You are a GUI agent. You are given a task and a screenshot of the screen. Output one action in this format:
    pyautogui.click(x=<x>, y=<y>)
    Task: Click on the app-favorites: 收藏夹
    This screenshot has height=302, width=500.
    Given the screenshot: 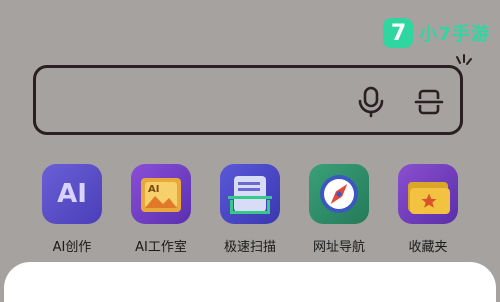 What is the action you would take?
    pyautogui.click(x=428, y=209)
    